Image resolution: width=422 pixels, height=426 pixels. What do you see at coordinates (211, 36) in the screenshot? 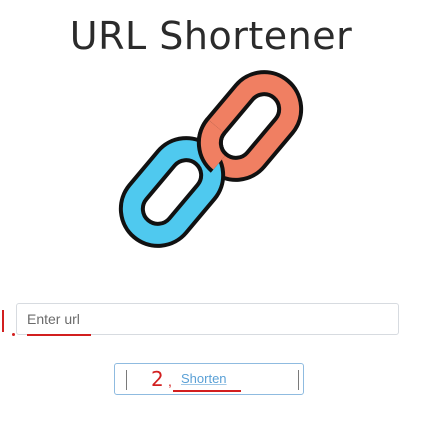
I see `page-title: URL Shortener` at bounding box center [211, 36].